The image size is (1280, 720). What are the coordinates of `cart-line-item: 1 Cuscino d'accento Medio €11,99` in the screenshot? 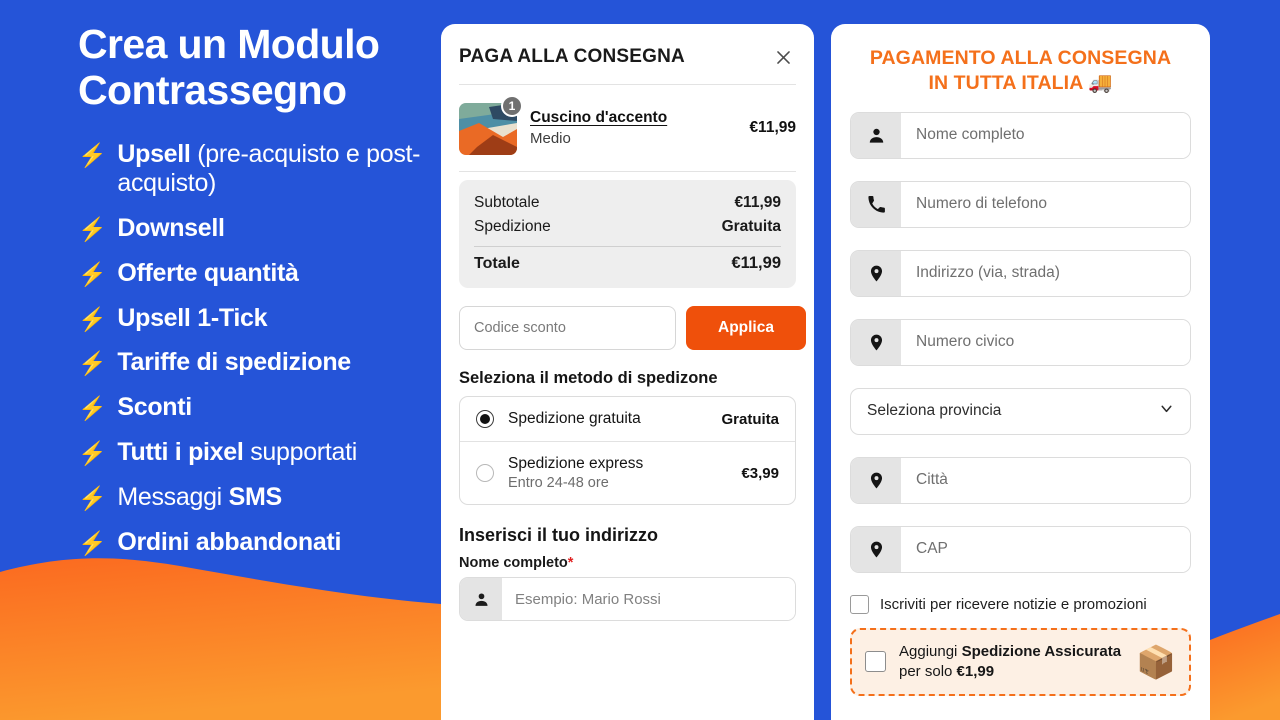 It's located at (627, 128).